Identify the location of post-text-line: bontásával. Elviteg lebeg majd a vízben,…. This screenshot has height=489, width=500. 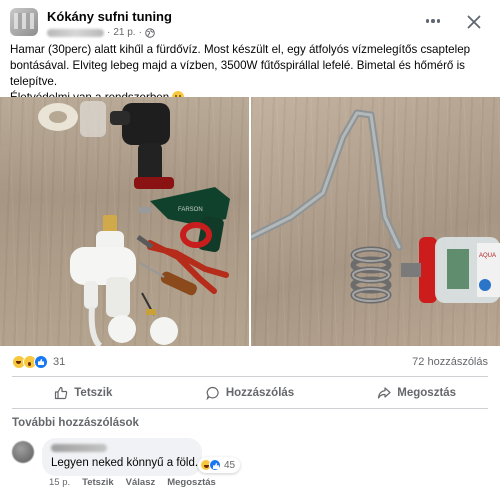
(237, 73).